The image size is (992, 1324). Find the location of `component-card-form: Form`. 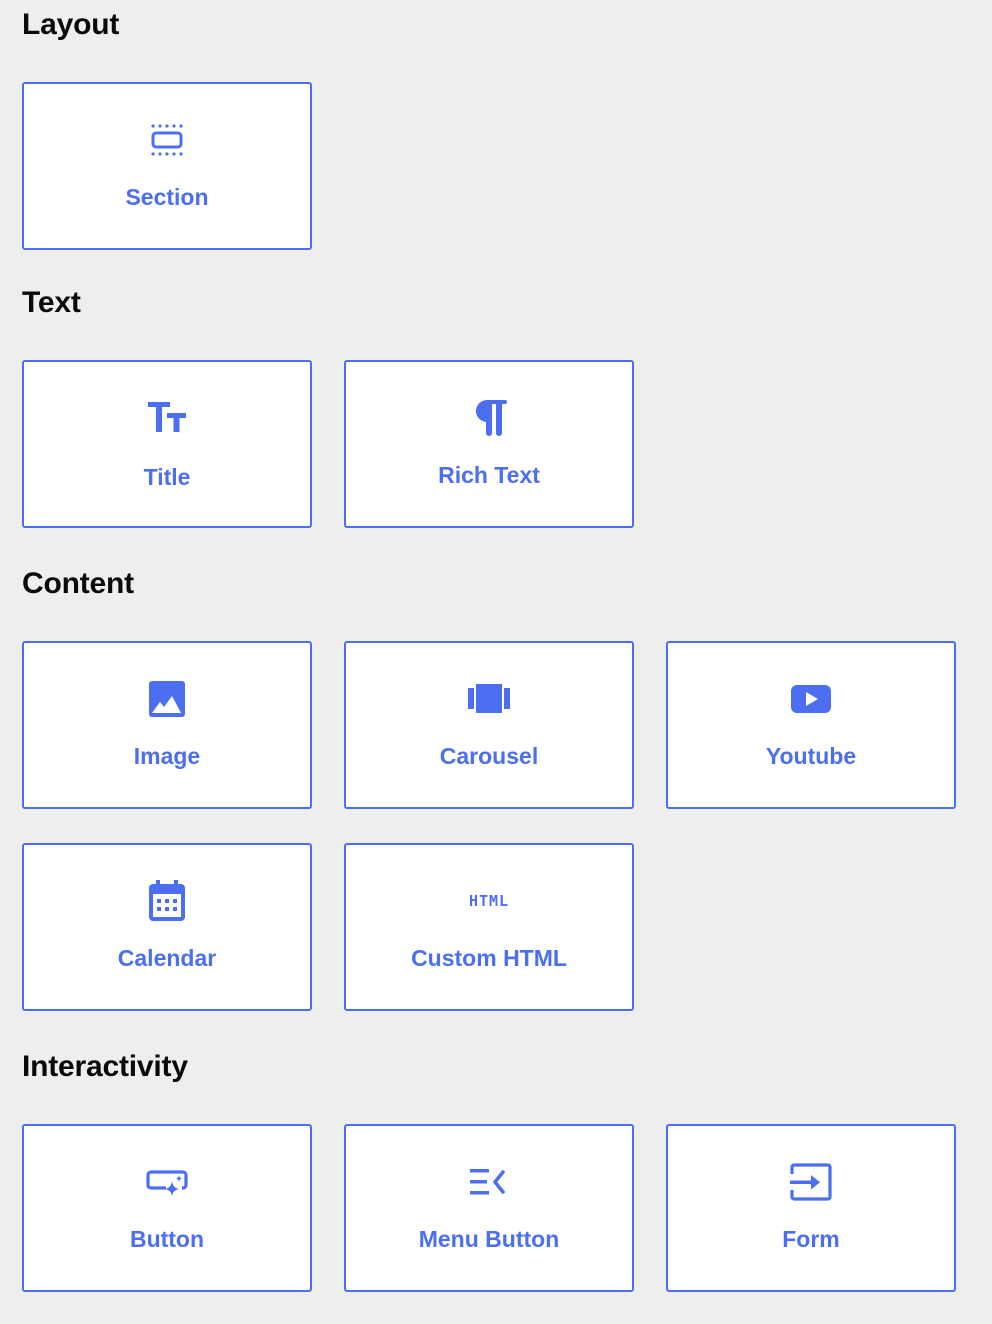

component-card-form: Form is located at coordinates (811, 1208).